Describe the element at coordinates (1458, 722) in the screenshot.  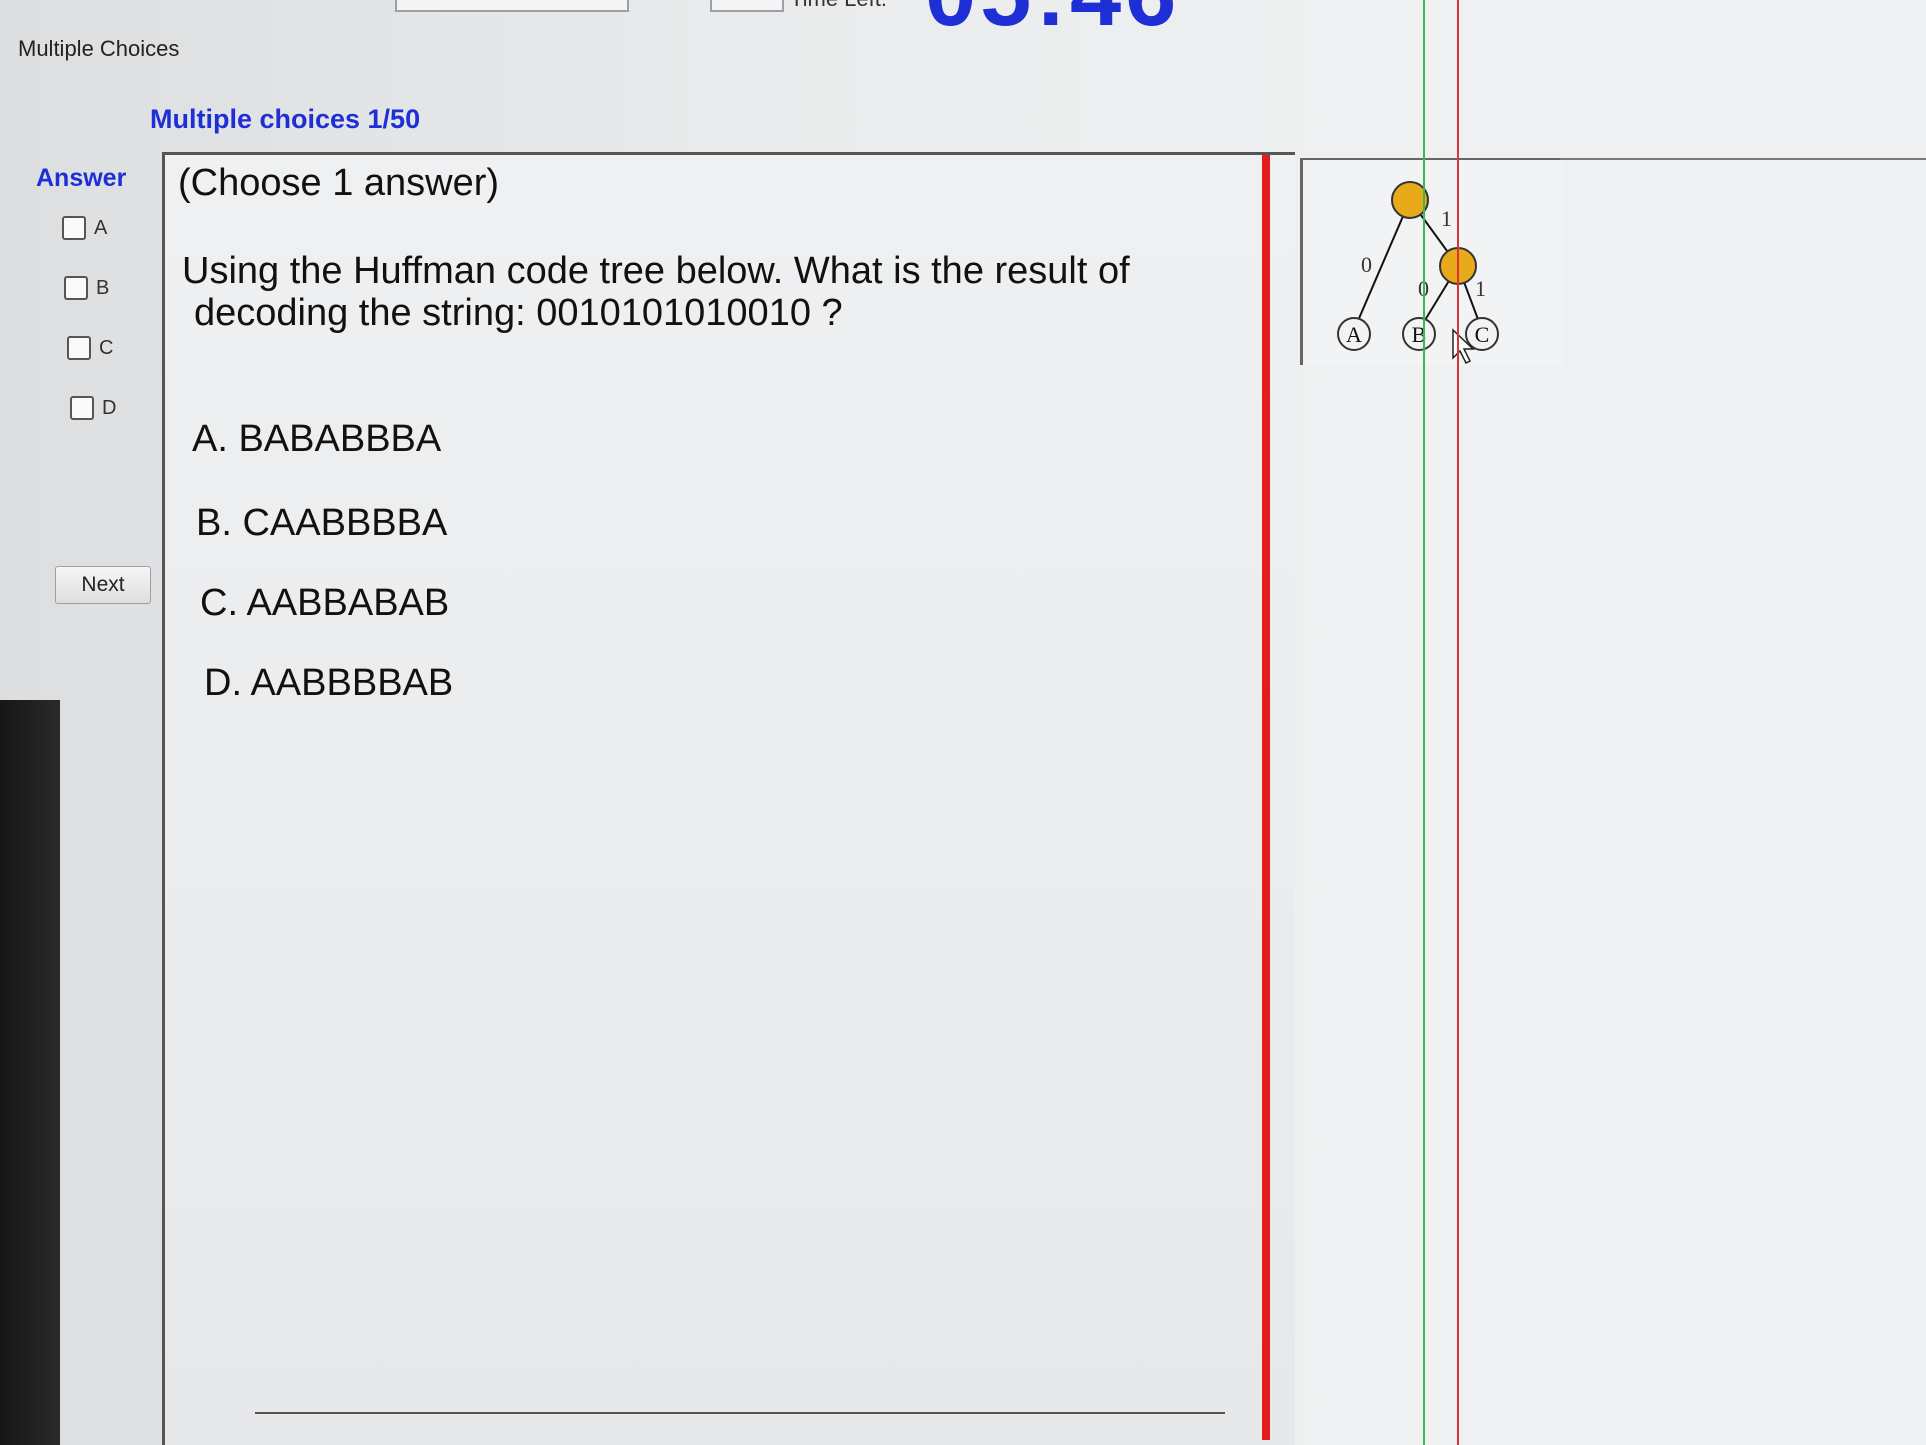
I see `red-thin-guide-line` at that location.